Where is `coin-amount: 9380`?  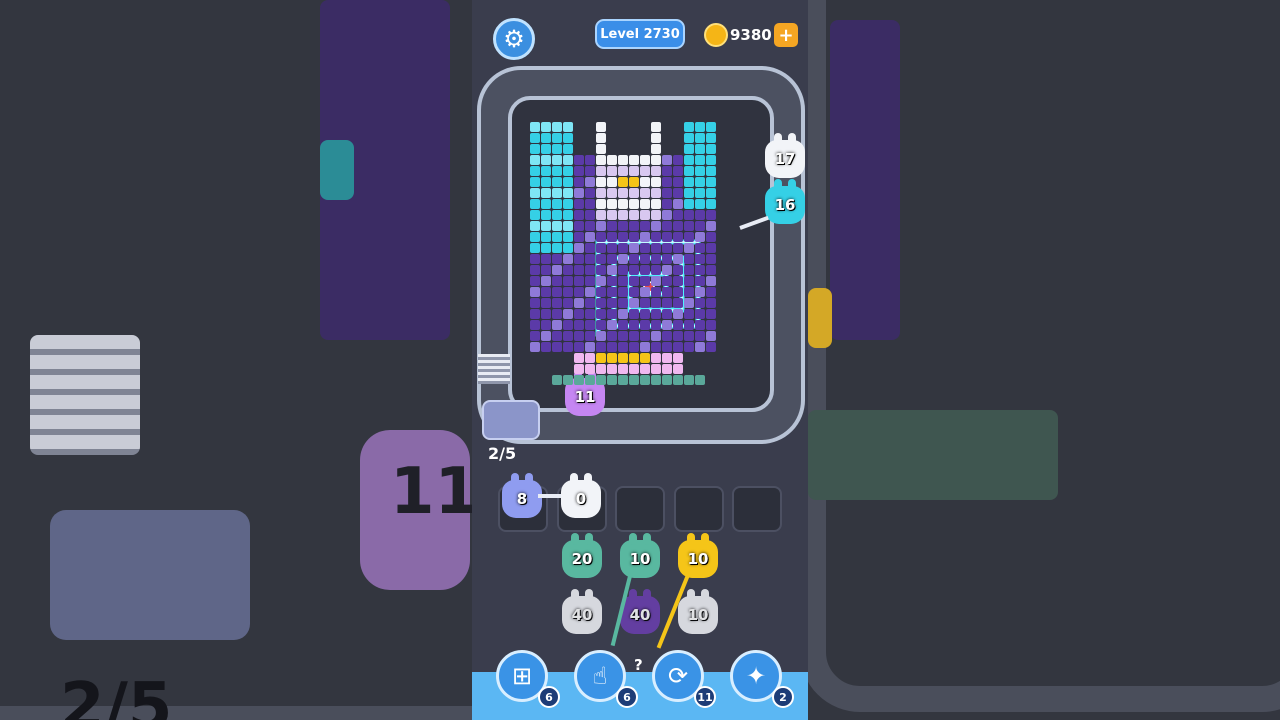
coin-amount: 9380 is located at coordinates (751, 35).